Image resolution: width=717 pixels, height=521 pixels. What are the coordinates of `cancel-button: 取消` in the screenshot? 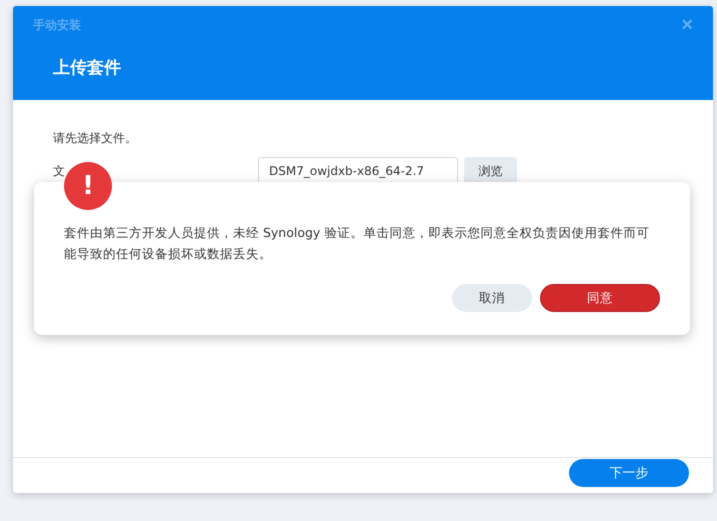 It's located at (492, 298).